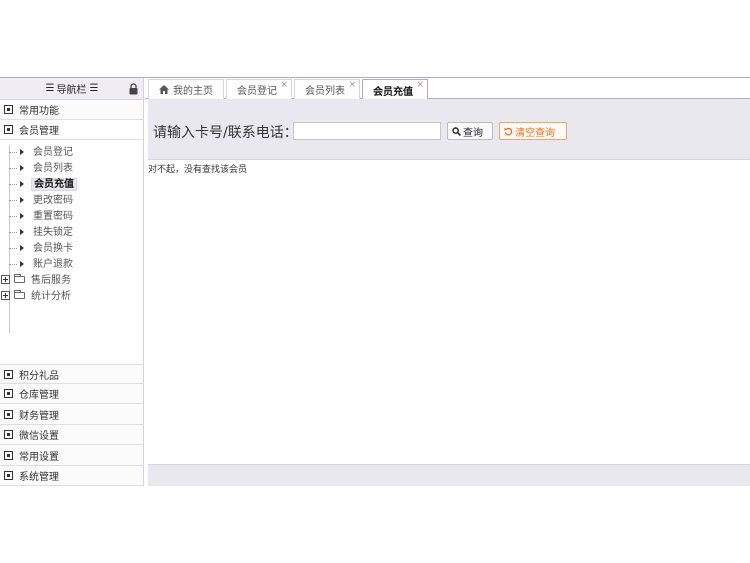 Image resolution: width=750 pixels, height=563 pixels. Describe the element at coordinates (71, 415) in the screenshot. I see `panel-finance: 财务管理` at that location.